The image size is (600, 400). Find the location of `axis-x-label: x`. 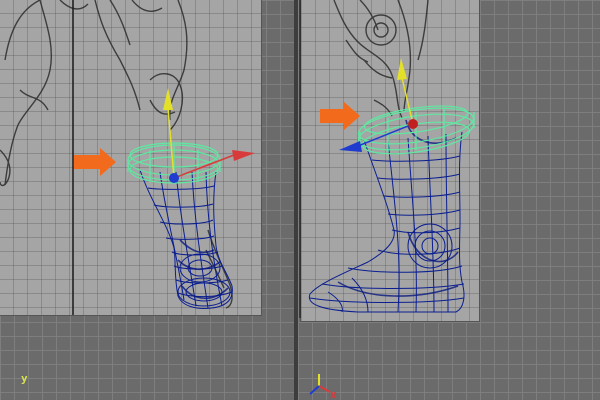

axis-x-label: x is located at coordinates (333, 394).